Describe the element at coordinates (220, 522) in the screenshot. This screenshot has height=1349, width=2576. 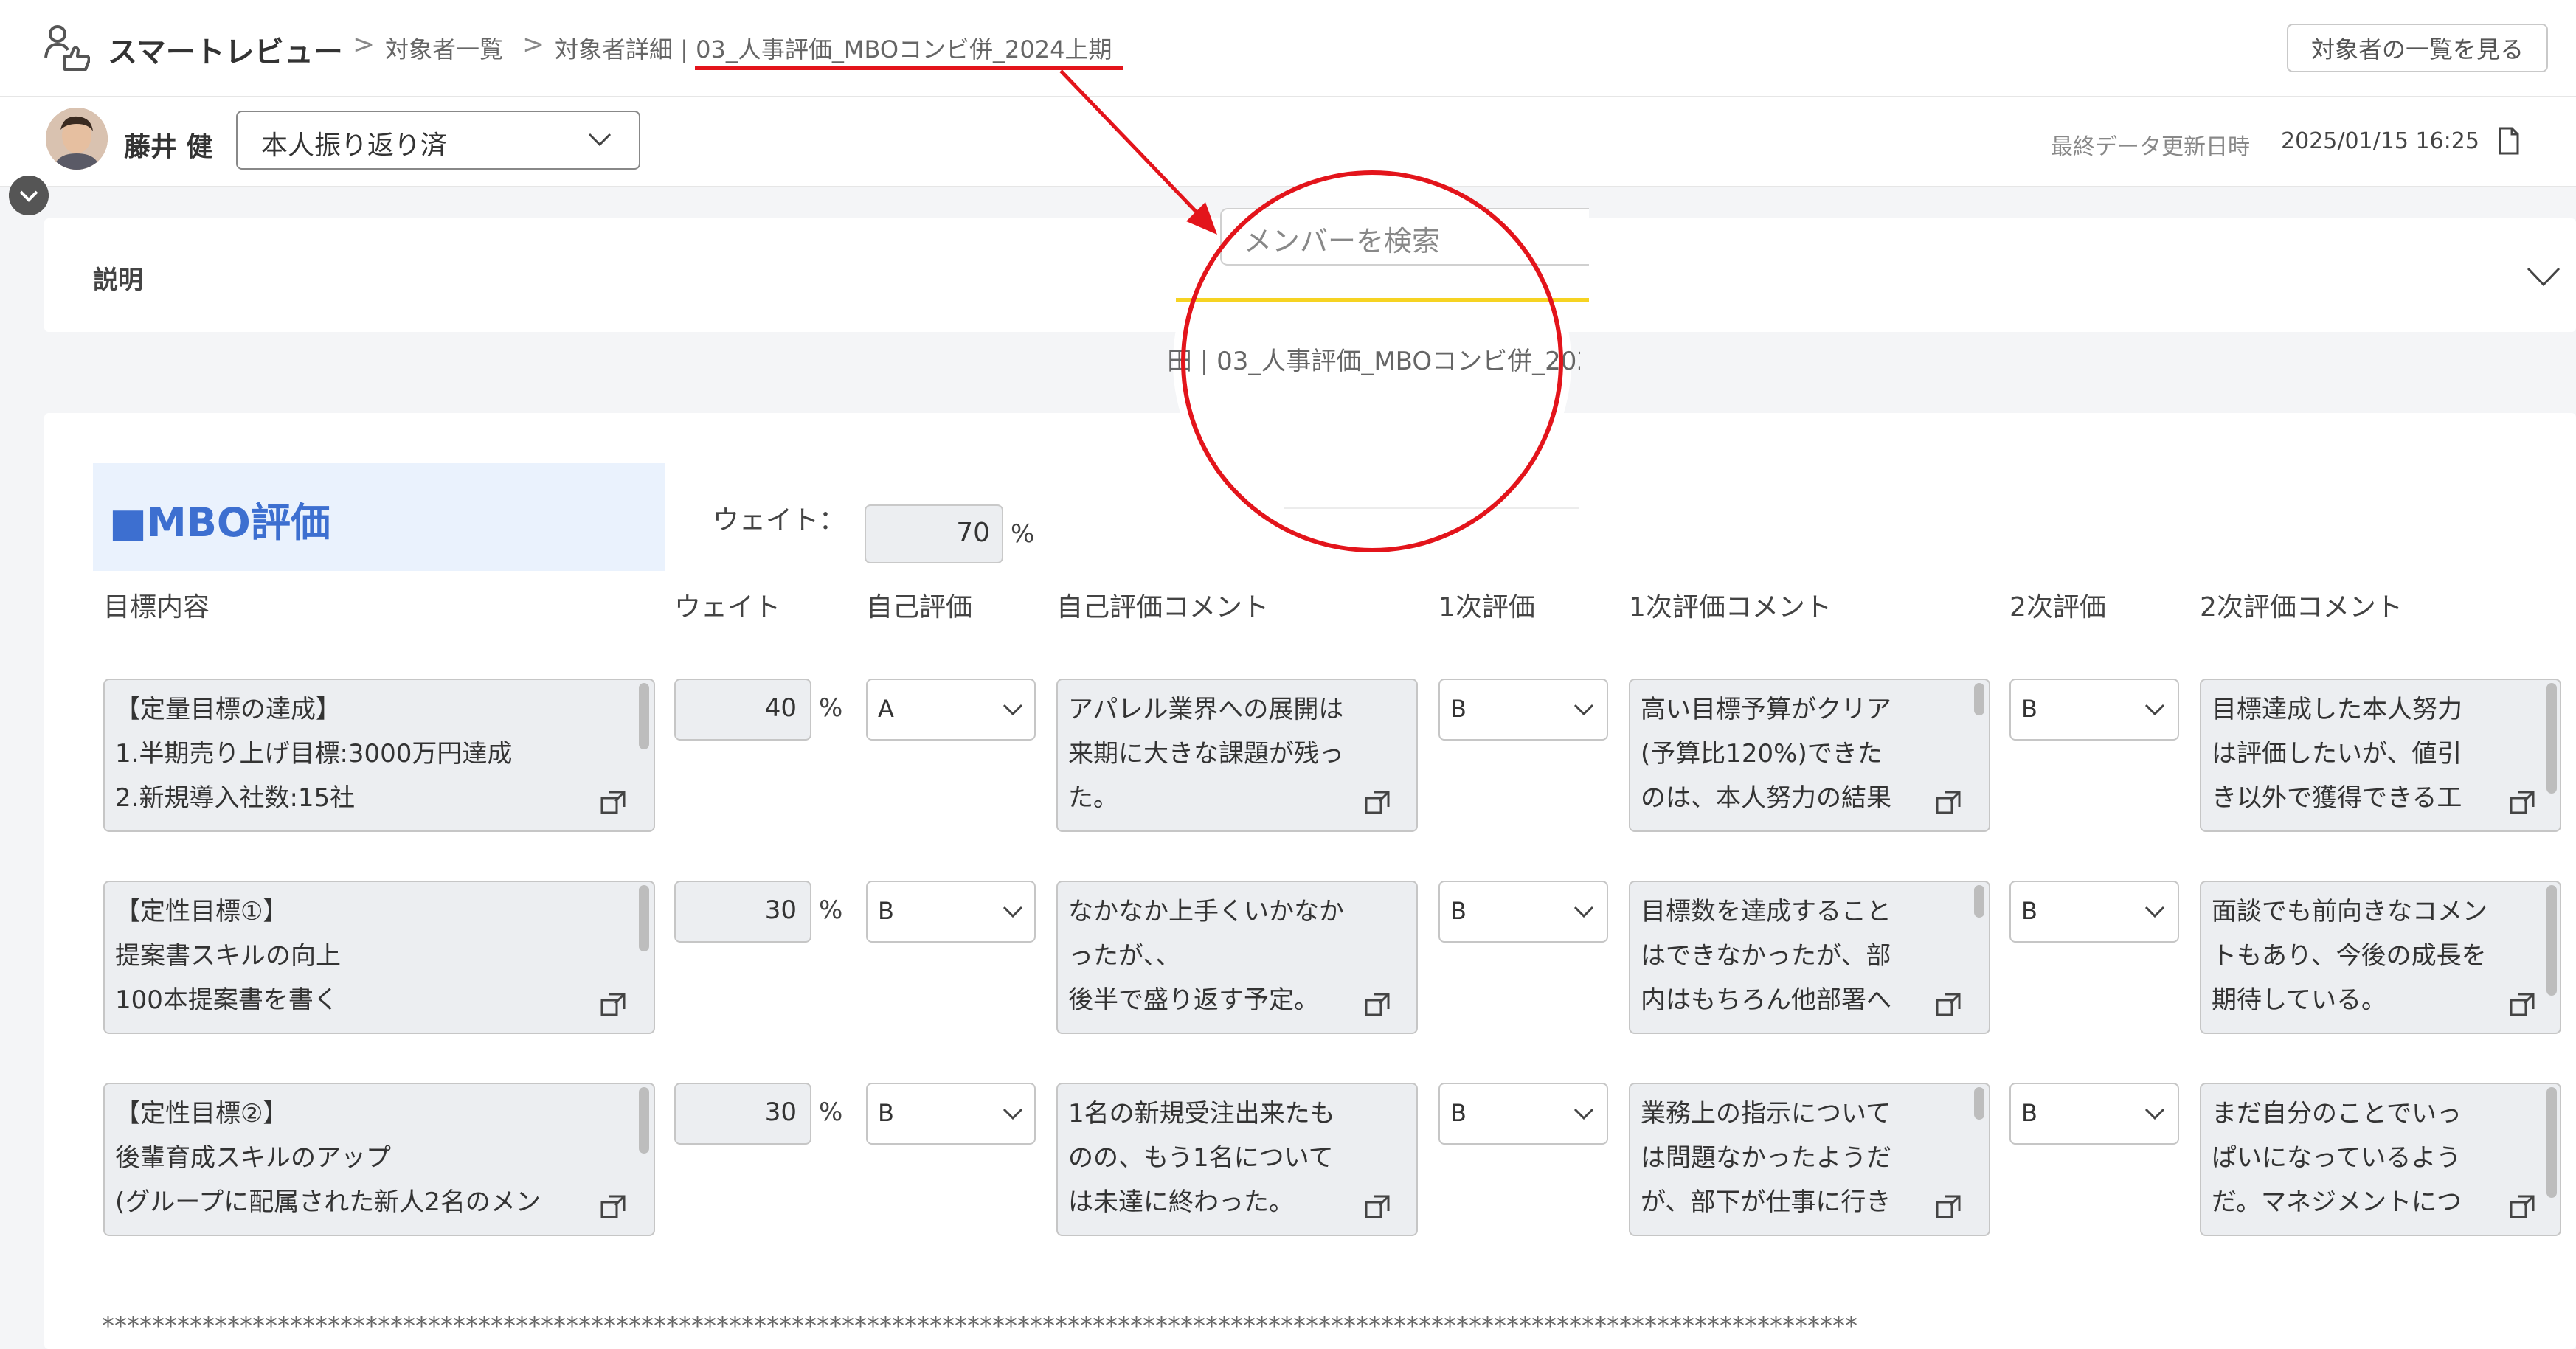
I see `section-title: ■MBO評価` at that location.